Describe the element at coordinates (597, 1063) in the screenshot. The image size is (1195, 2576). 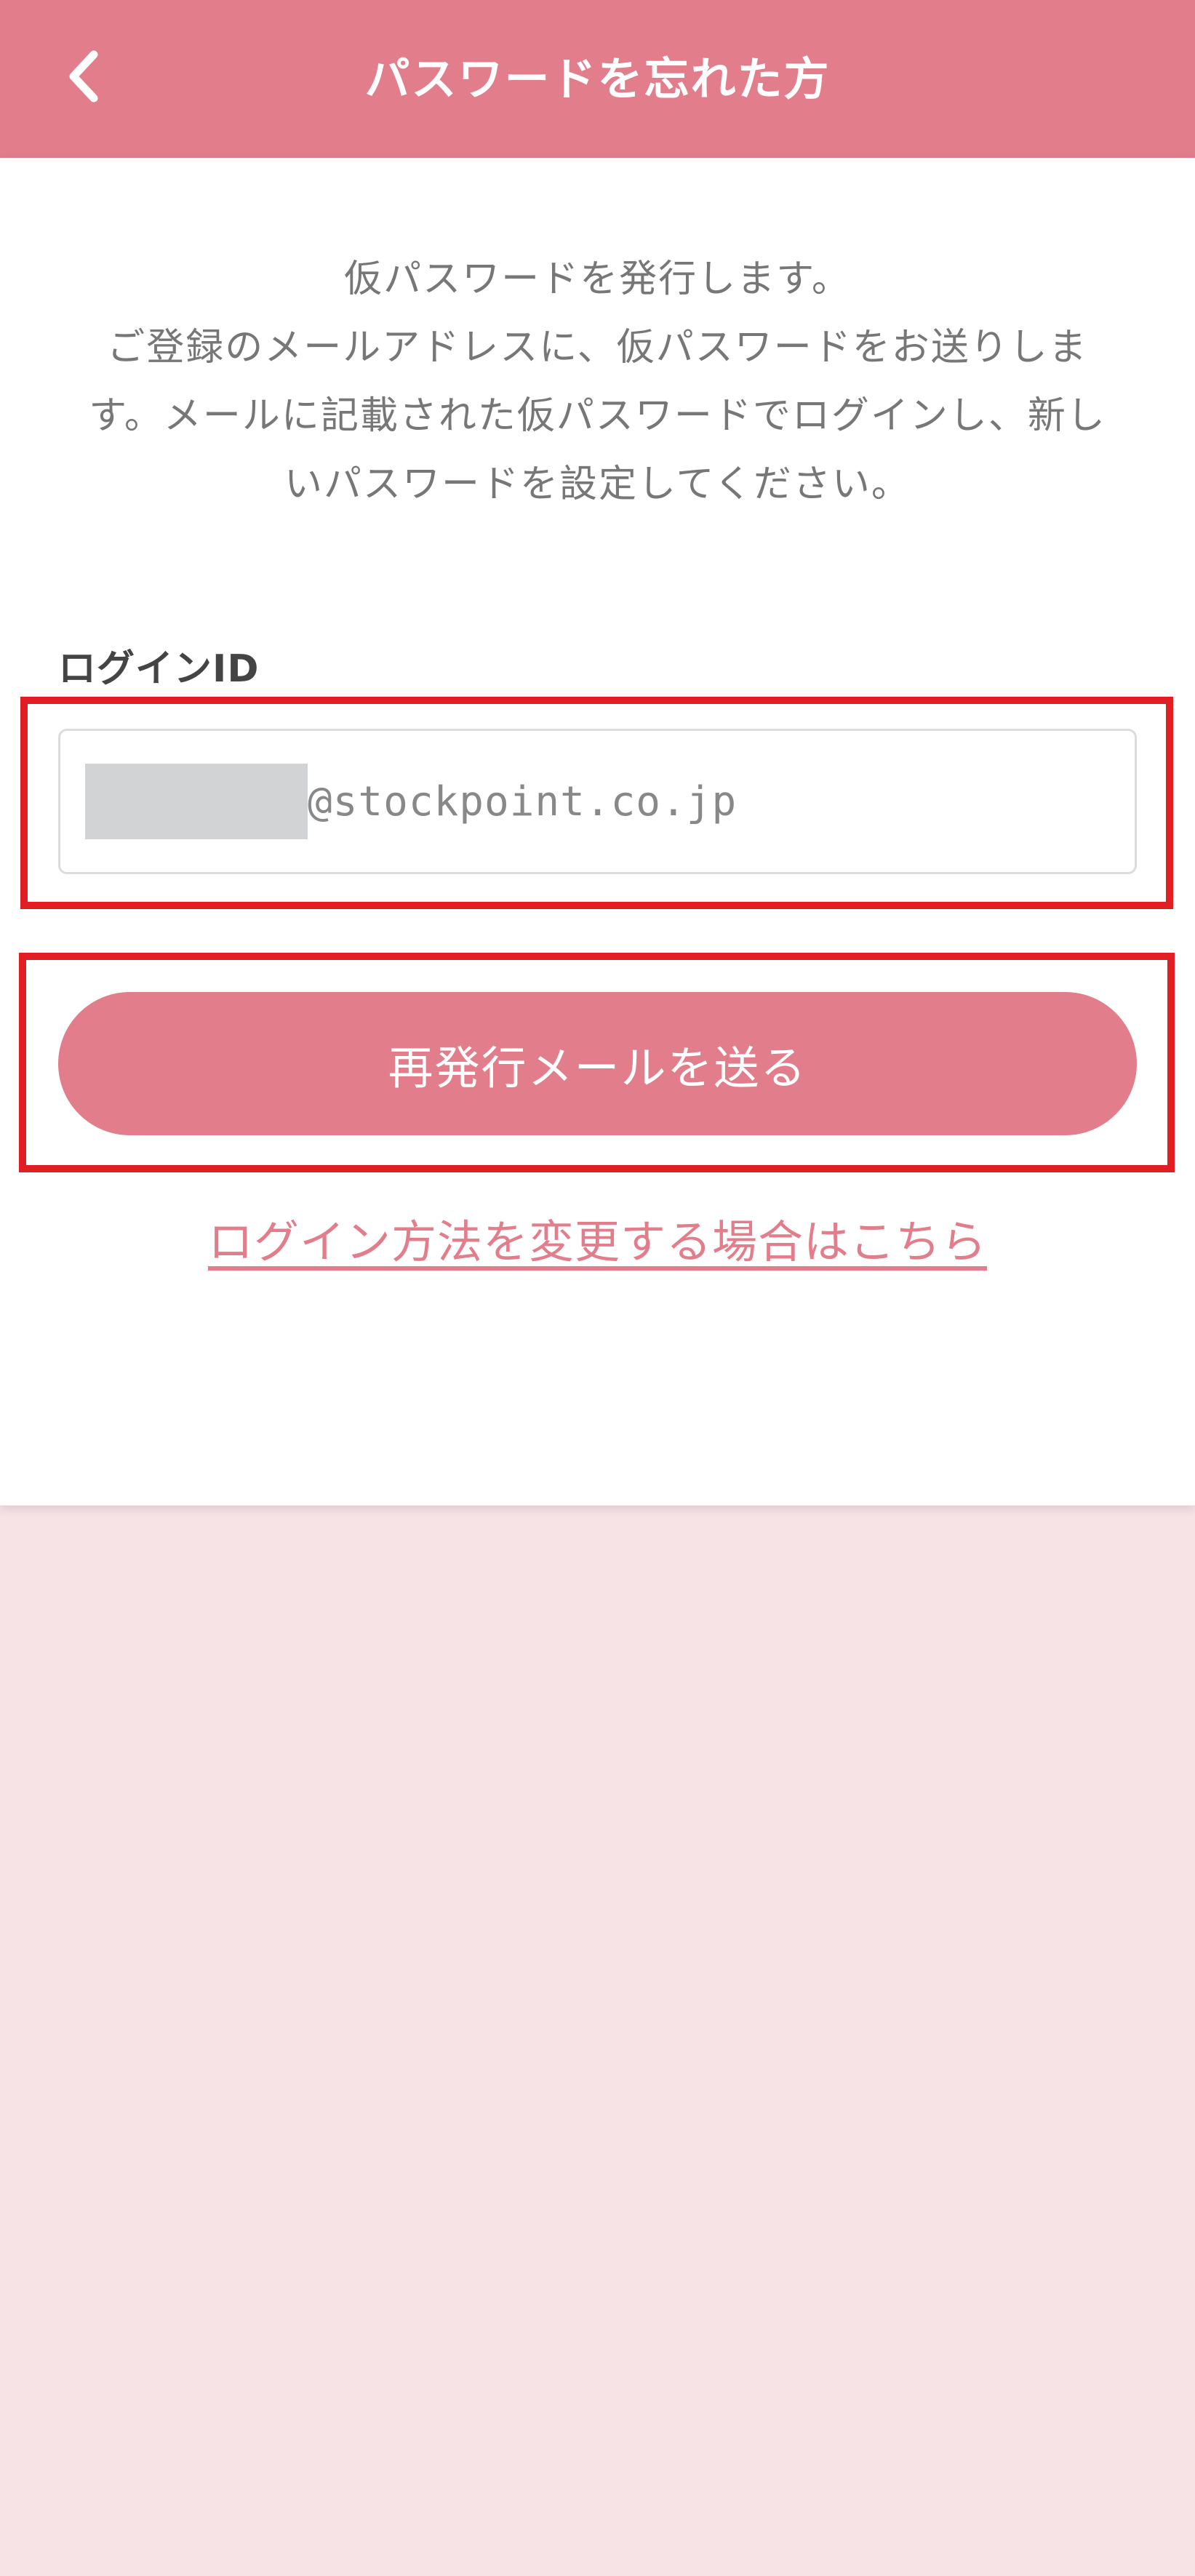
I see `send-reissue-email-button: 再発行メールを送る` at that location.